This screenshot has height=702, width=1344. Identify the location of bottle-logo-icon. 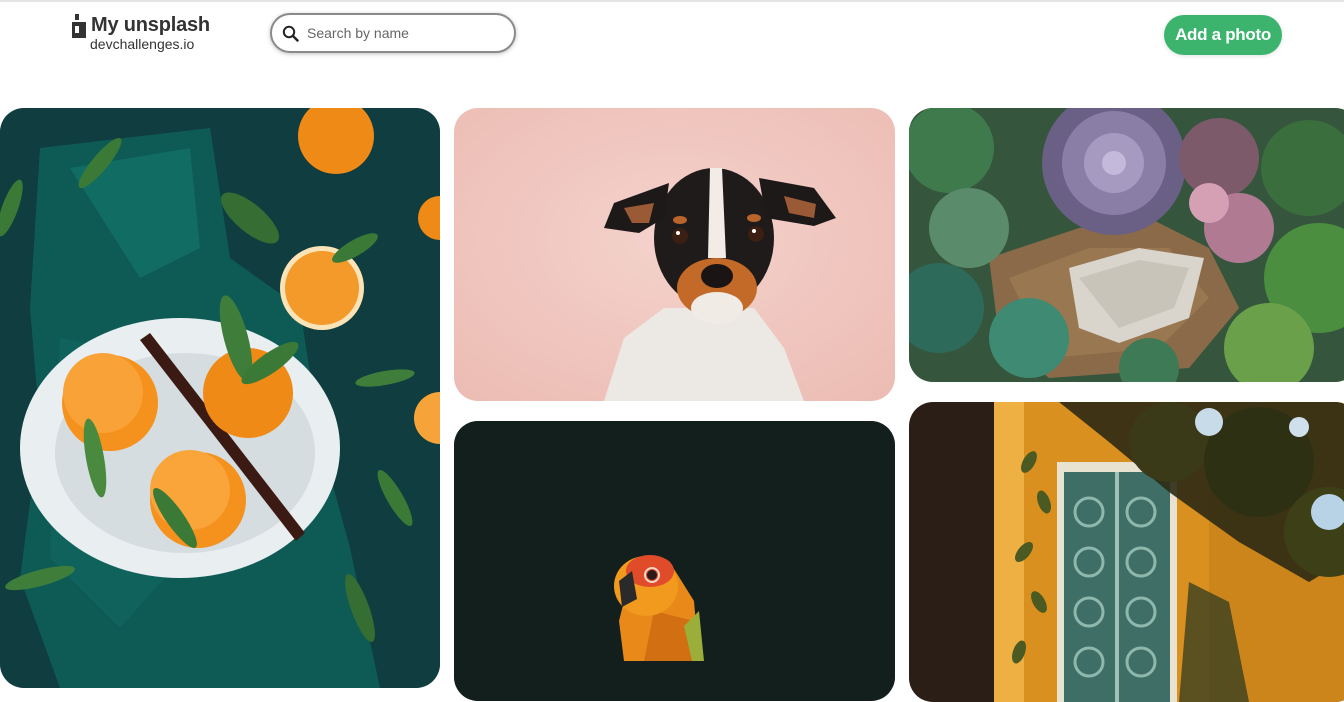
(79, 26).